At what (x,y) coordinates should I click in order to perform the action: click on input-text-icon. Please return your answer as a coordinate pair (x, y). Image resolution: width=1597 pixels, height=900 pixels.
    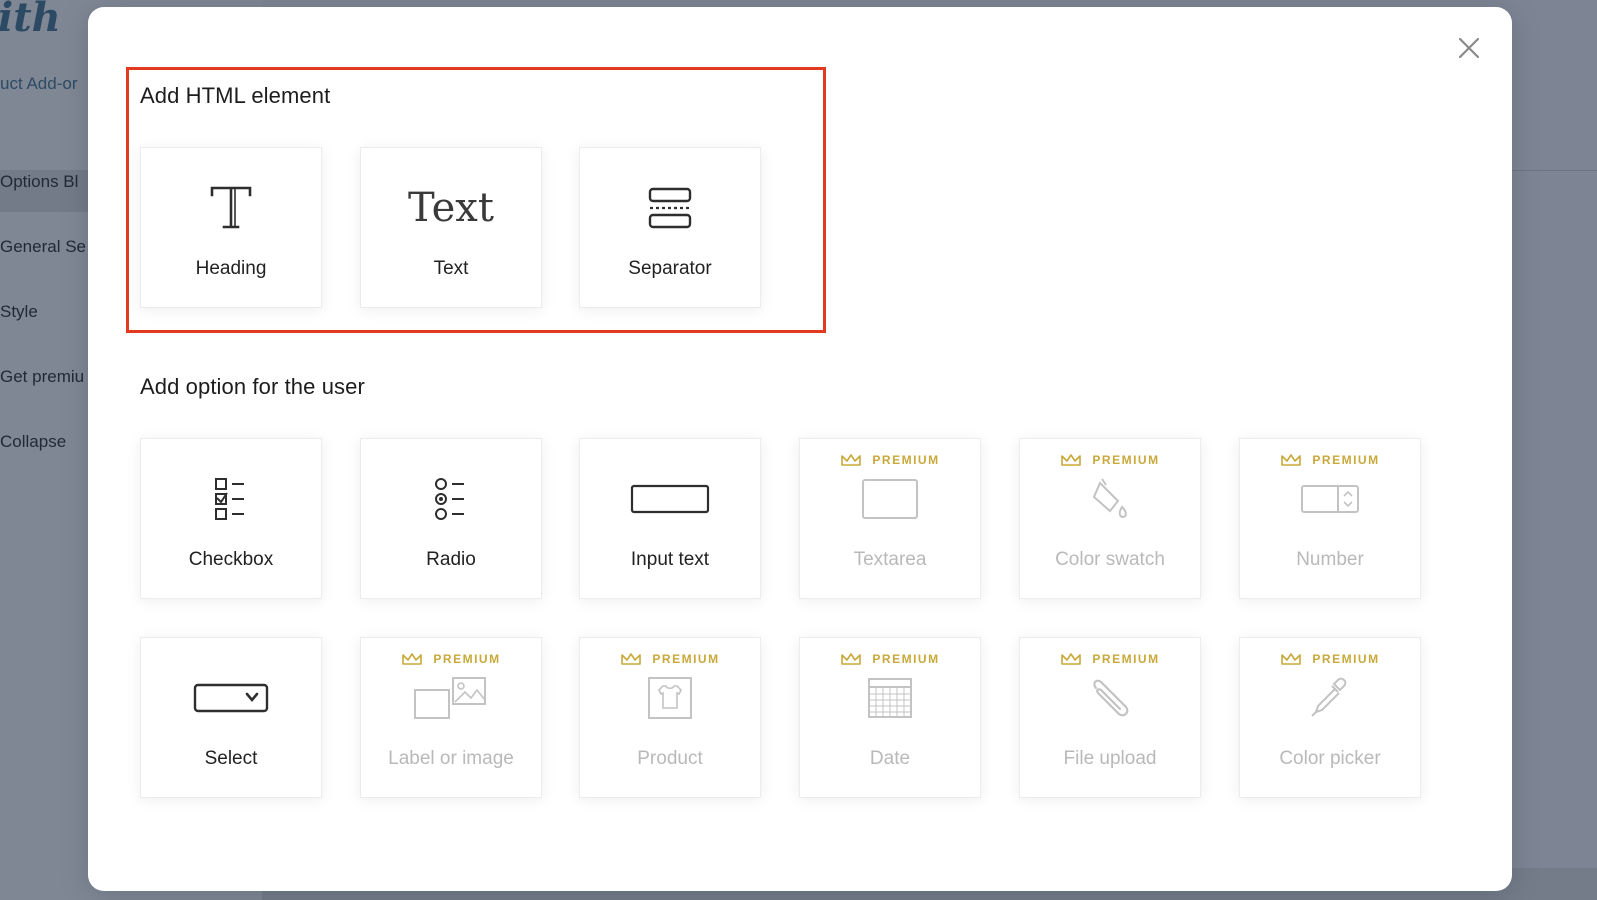
    Looking at the image, I should click on (670, 499).